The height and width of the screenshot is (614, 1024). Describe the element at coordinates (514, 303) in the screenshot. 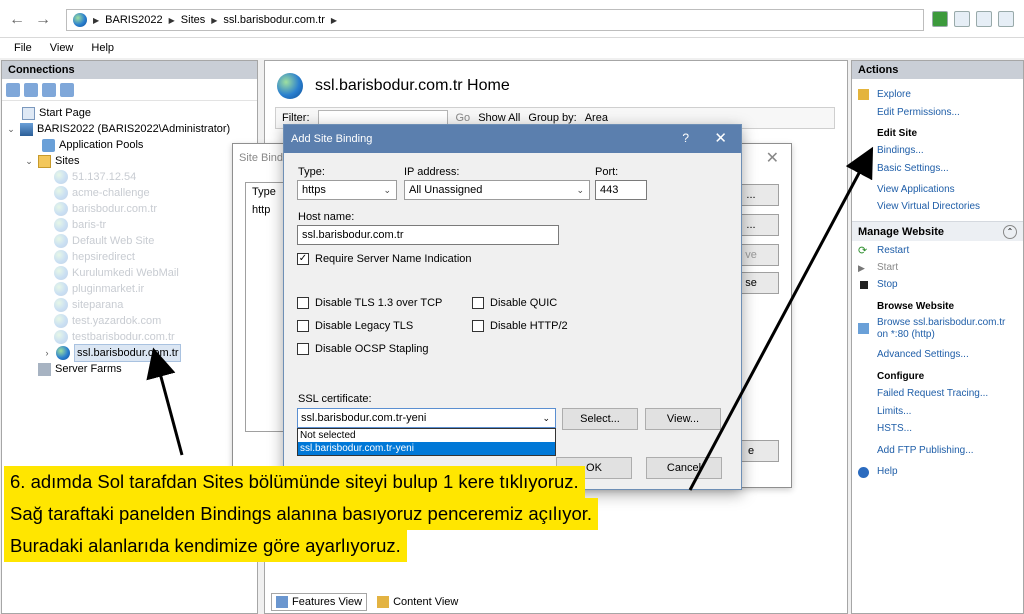

I see `quic-checkbox: Disable QUIC` at that location.